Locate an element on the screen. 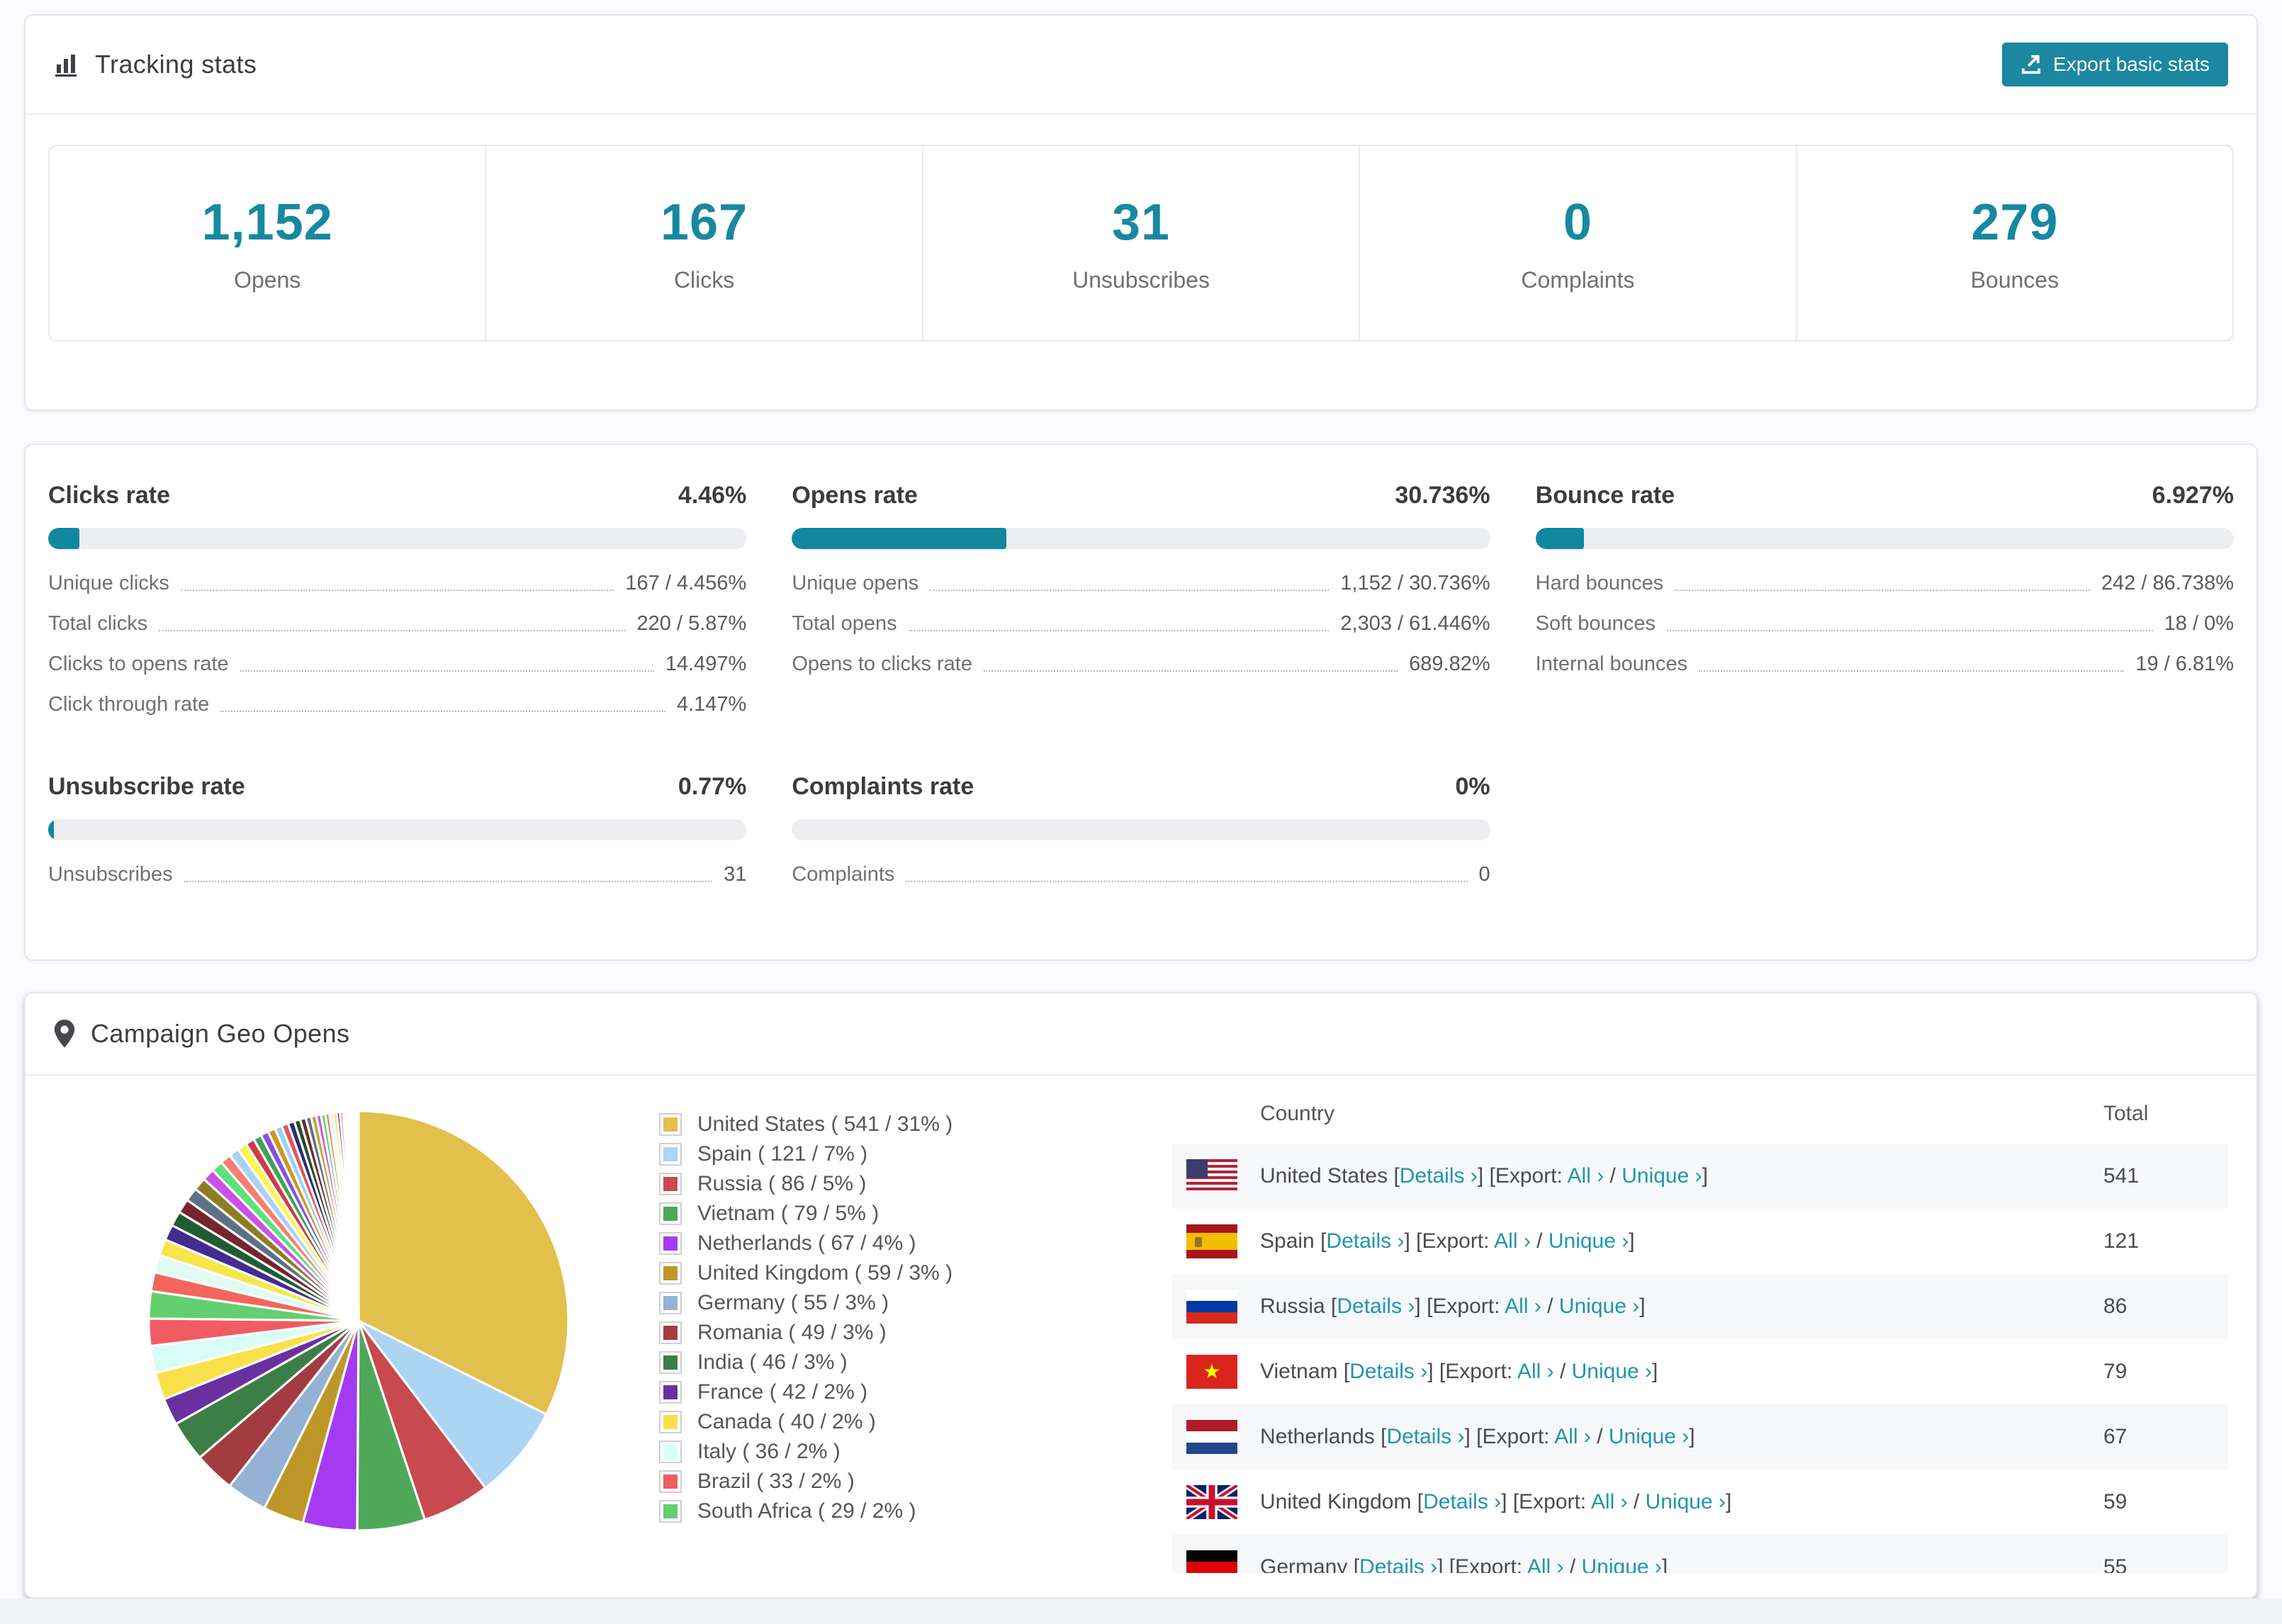  legend-item-canada: Canada ( 40 / 2% ) is located at coordinates (872, 1422).